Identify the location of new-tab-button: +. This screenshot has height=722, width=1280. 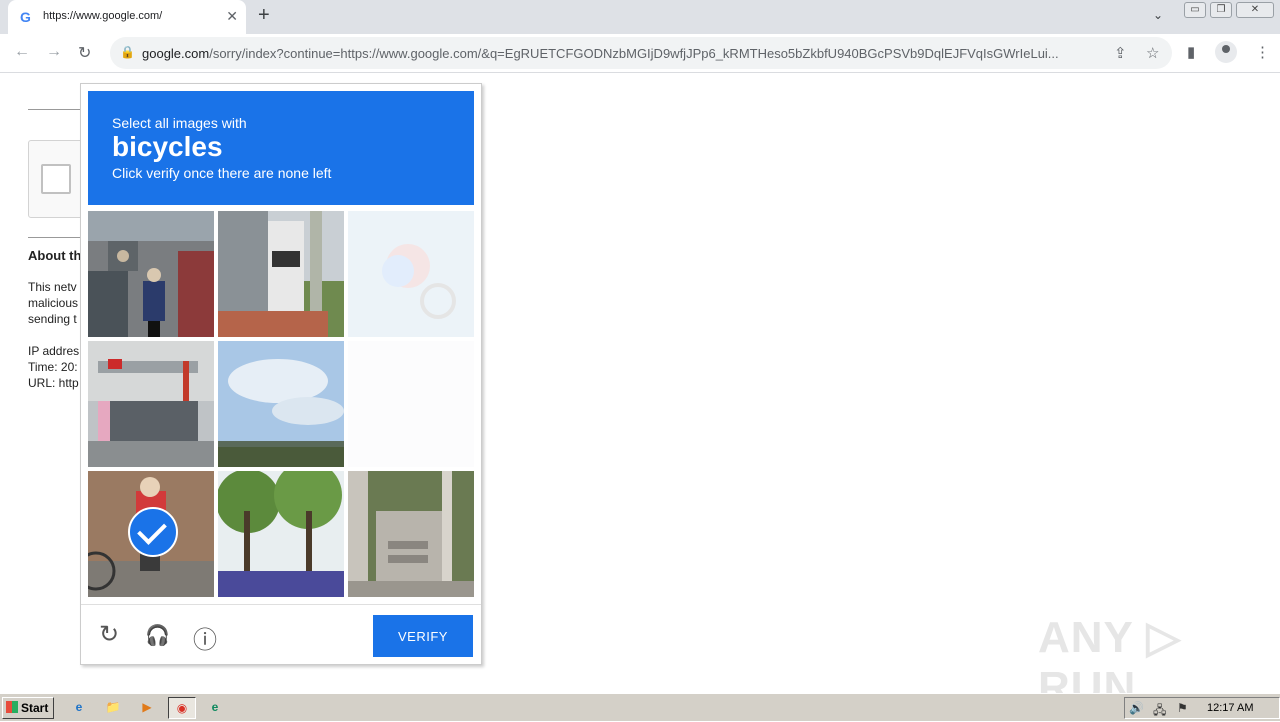
(264, 15).